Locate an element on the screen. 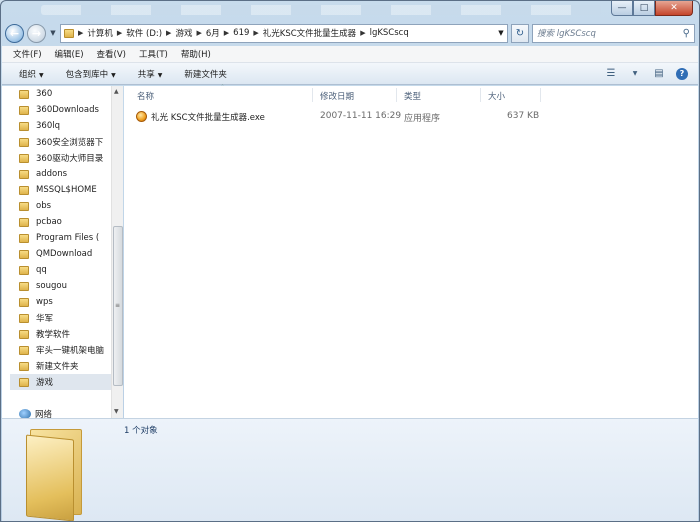  tree-item-huajun: 华军 is located at coordinates (65, 318).